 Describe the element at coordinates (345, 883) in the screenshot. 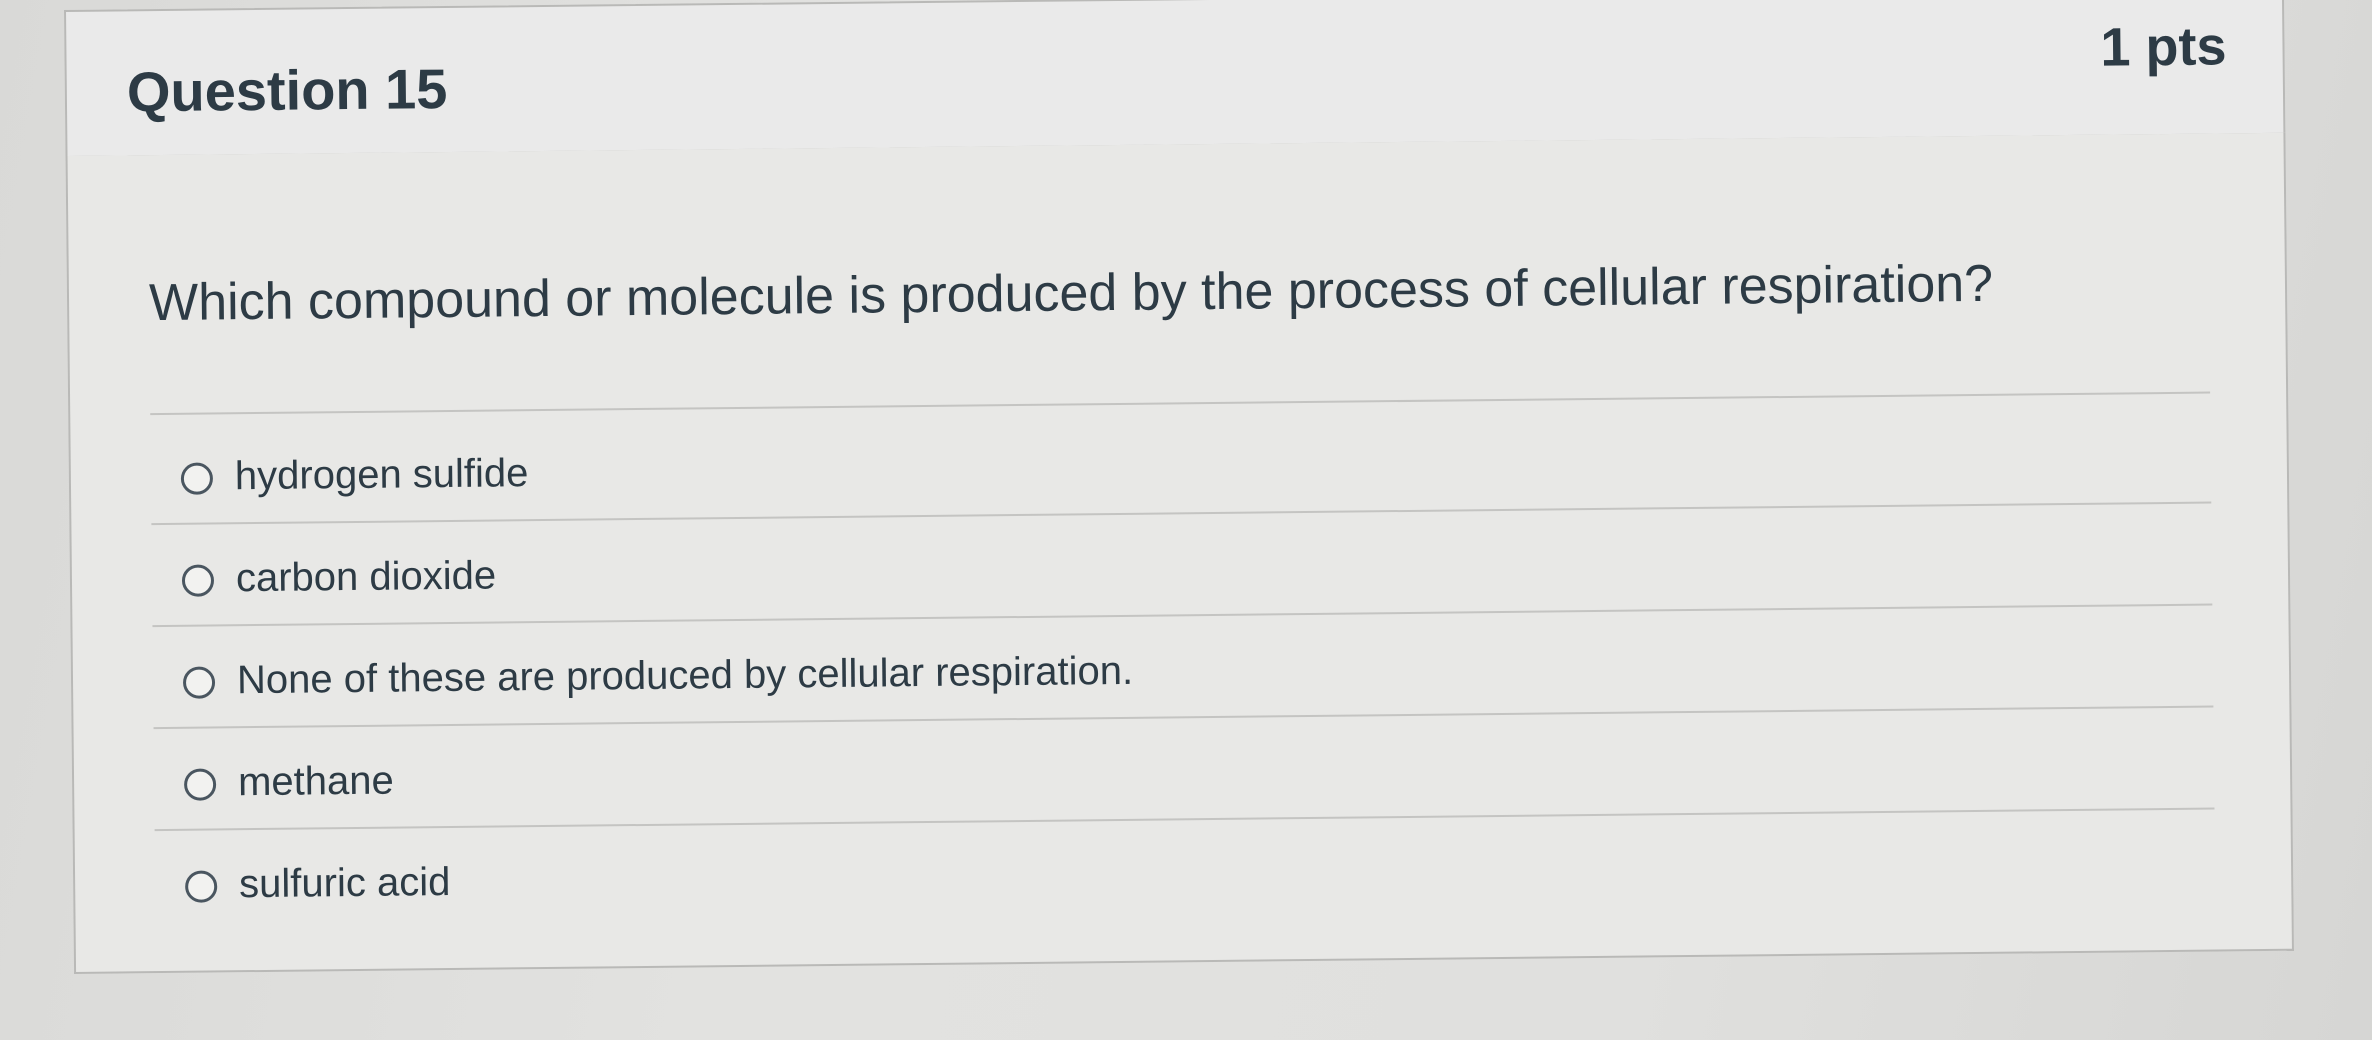

I see `answer-label: sulfuric acid` at that location.